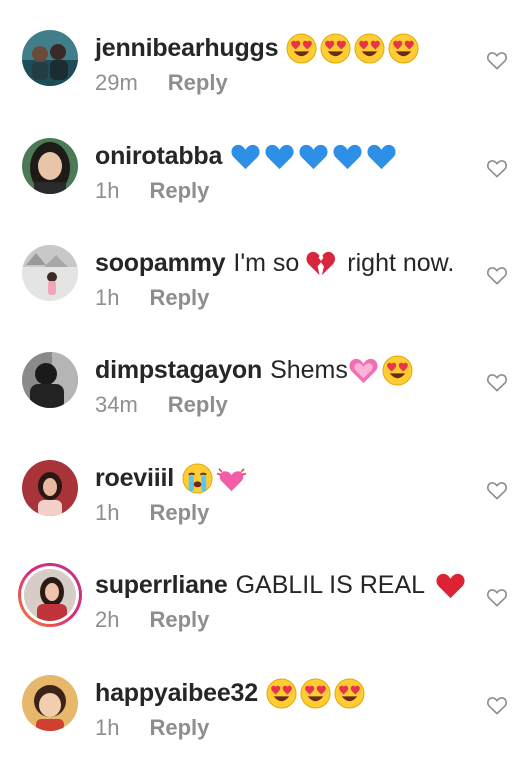 The width and height of the screenshot is (525, 775). Describe the element at coordinates (116, 82) in the screenshot. I see `timestamp: 29m` at that location.